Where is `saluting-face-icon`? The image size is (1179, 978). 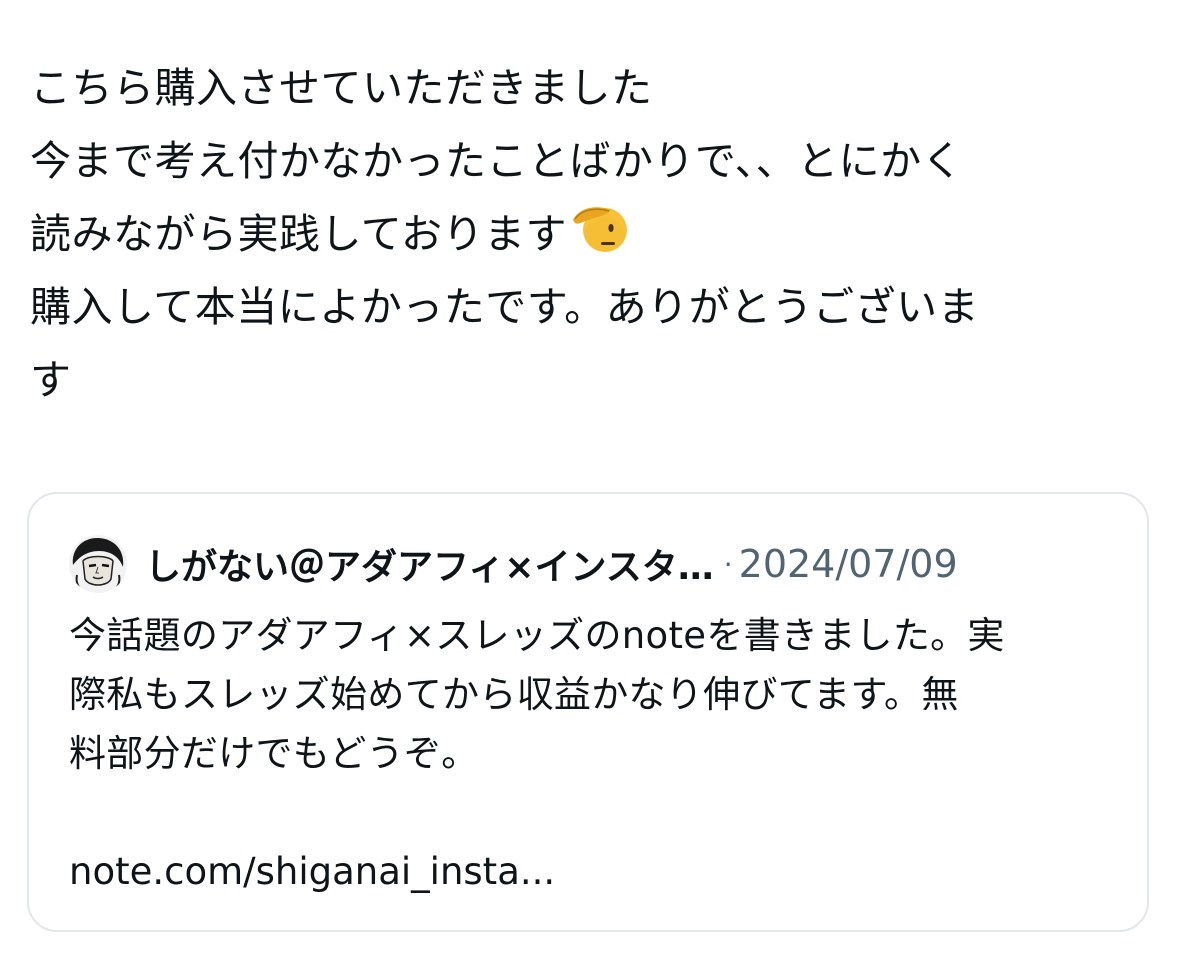 saluting-face-icon is located at coordinates (599, 228).